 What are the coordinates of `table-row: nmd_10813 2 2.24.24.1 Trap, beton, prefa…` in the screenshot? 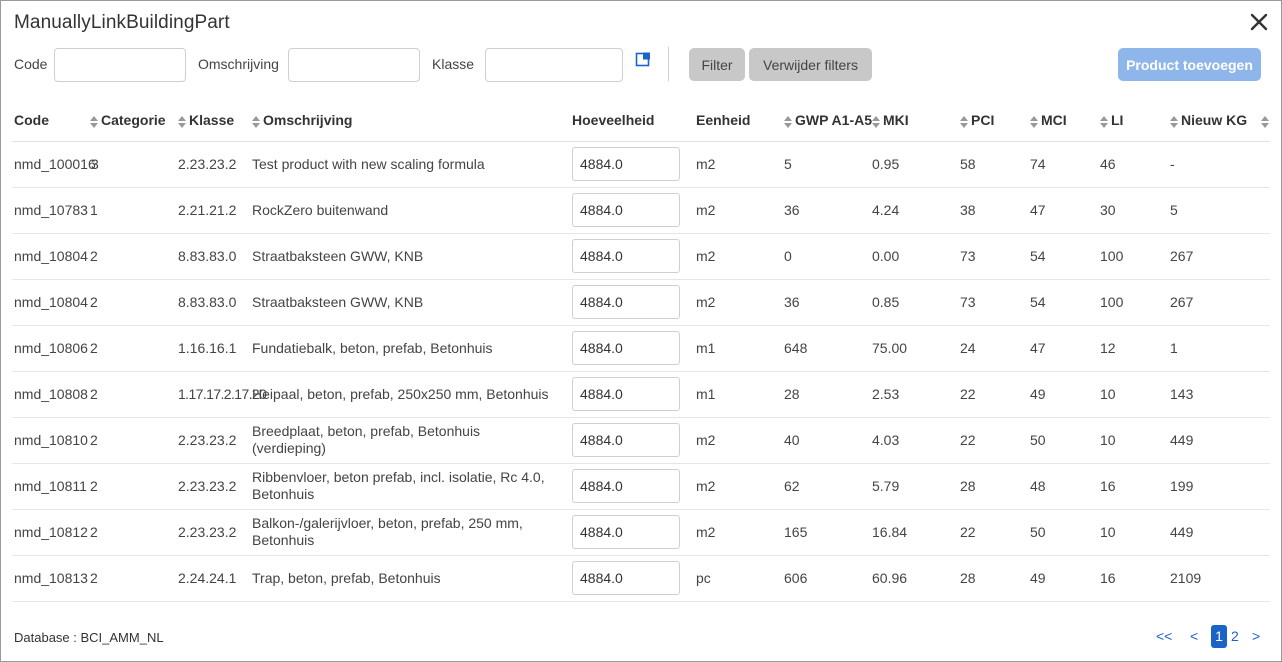 It's located at (641, 578).